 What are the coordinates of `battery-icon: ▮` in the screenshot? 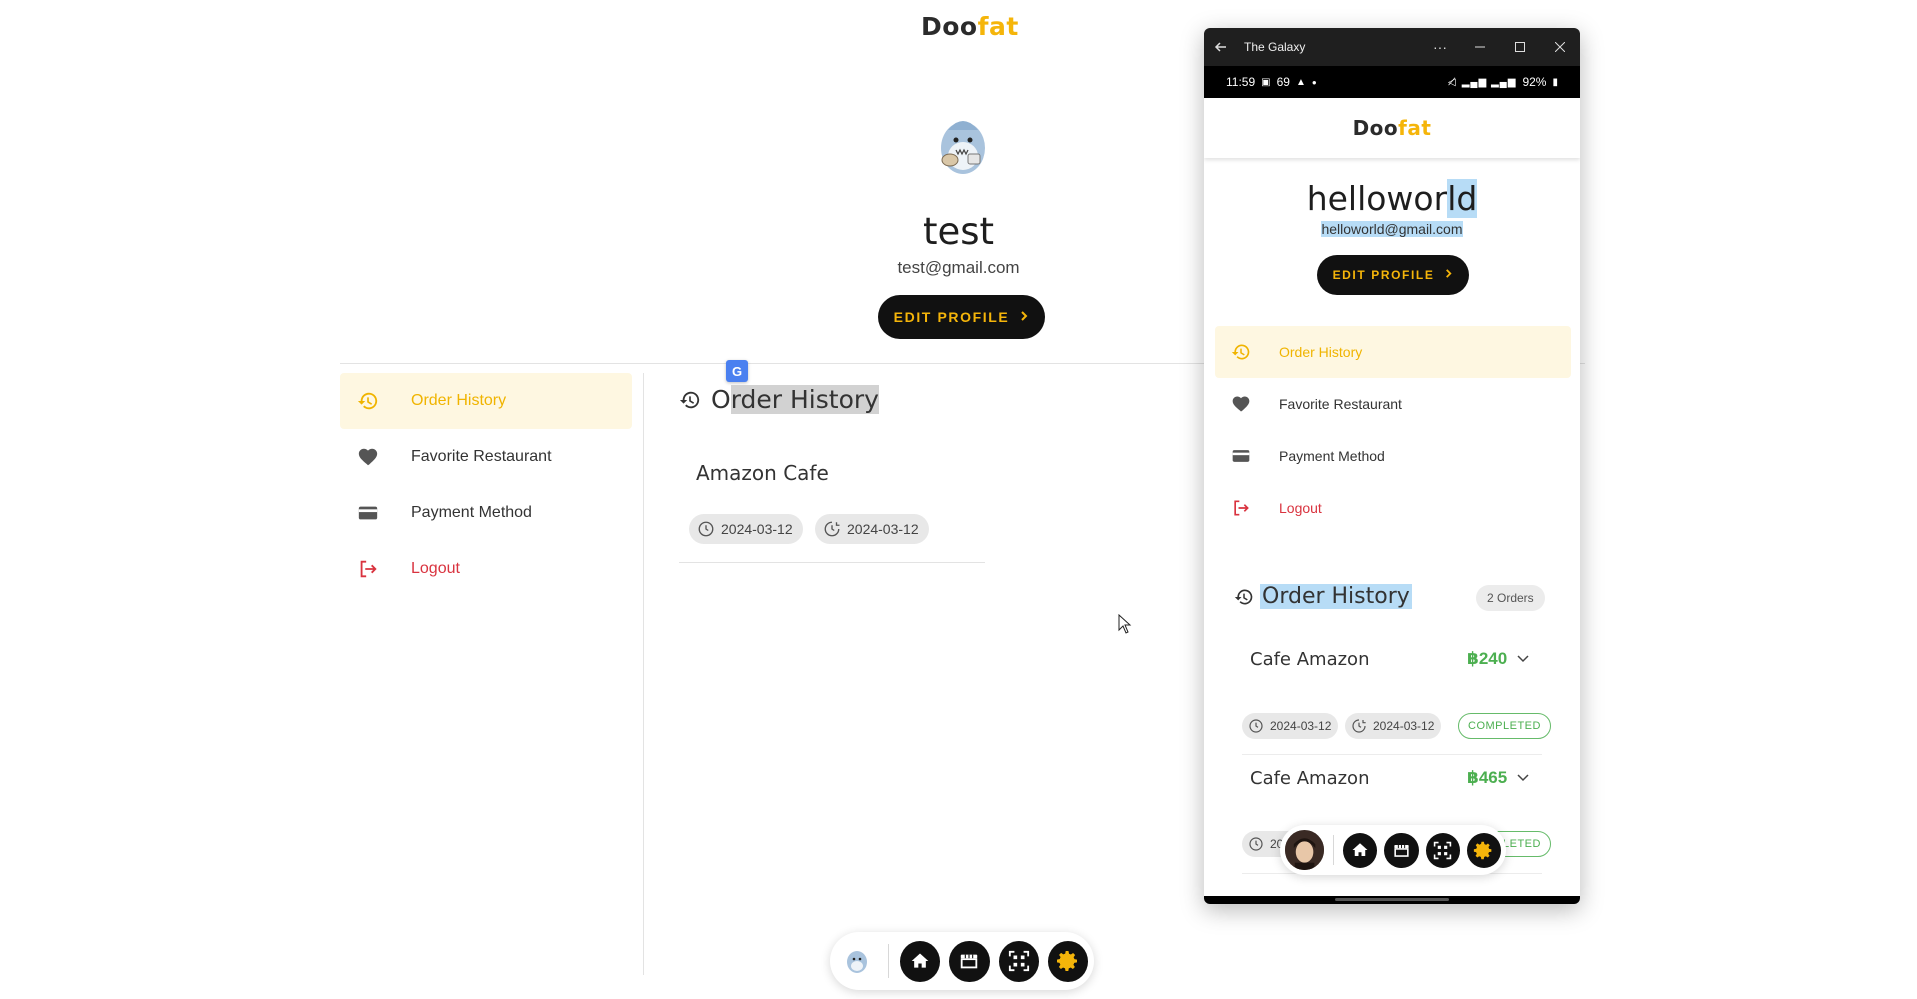 It's located at (1555, 82).